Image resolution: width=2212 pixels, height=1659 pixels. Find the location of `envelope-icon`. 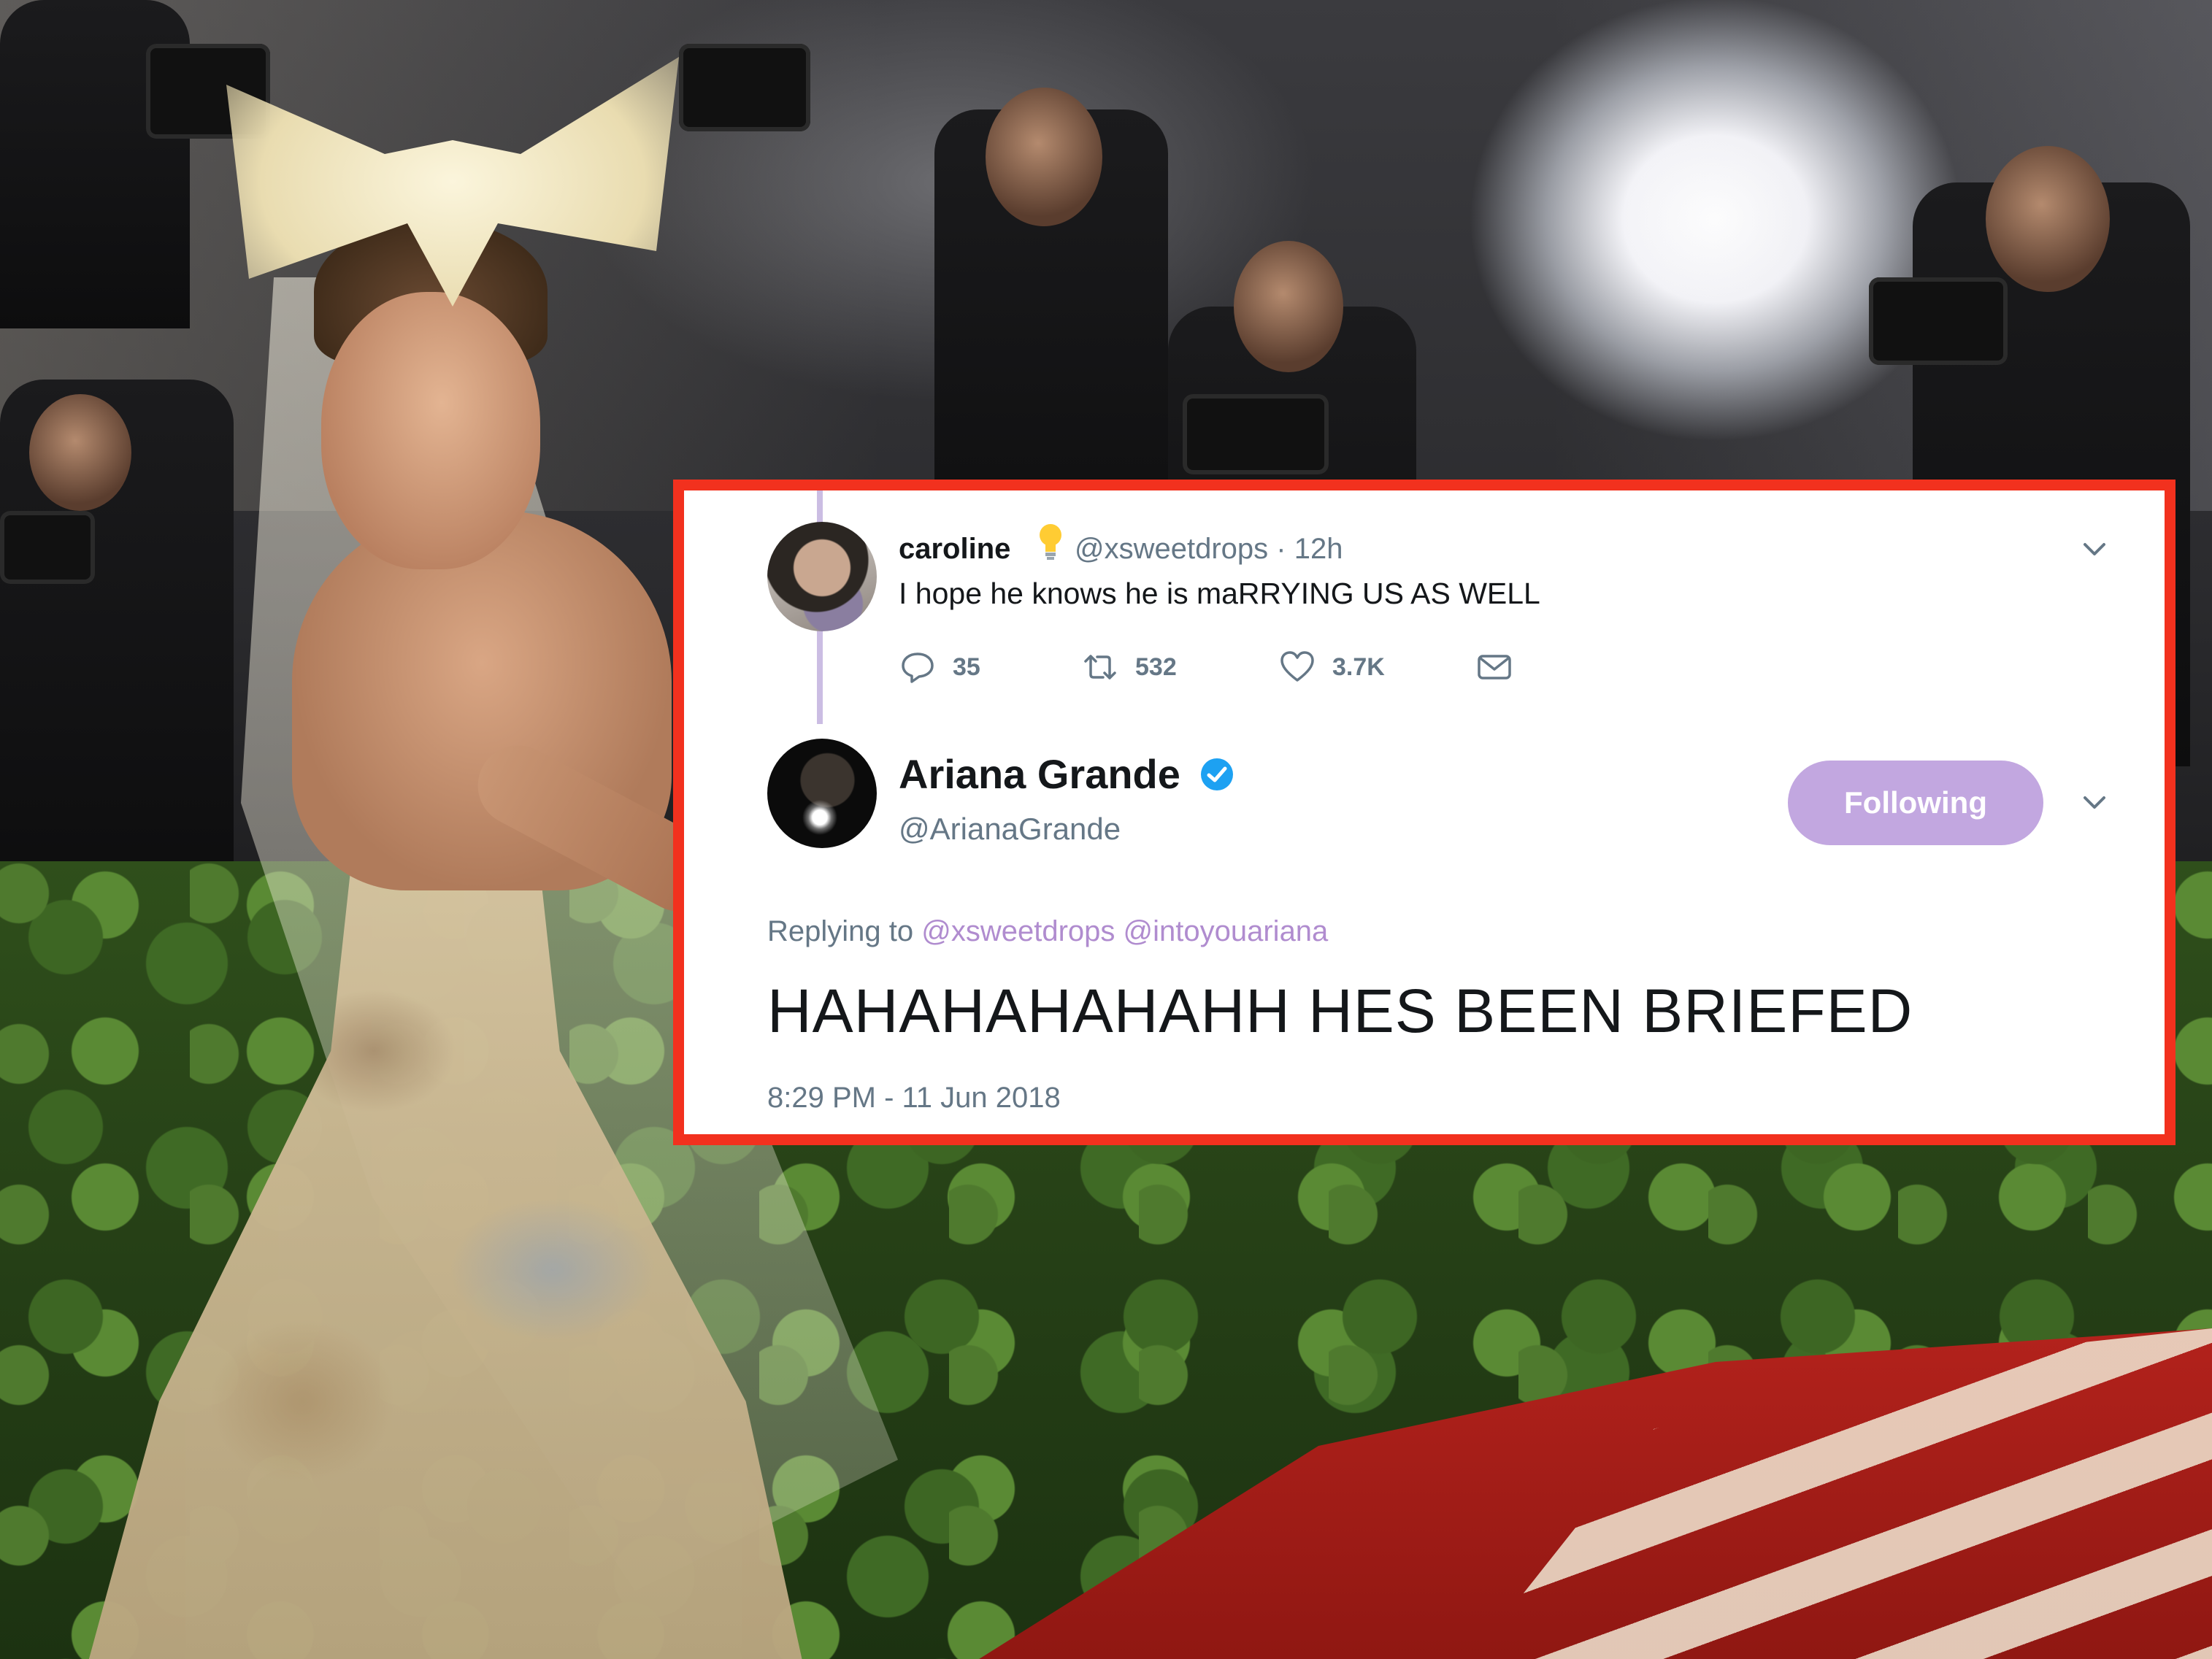

envelope-icon is located at coordinates (1494, 667).